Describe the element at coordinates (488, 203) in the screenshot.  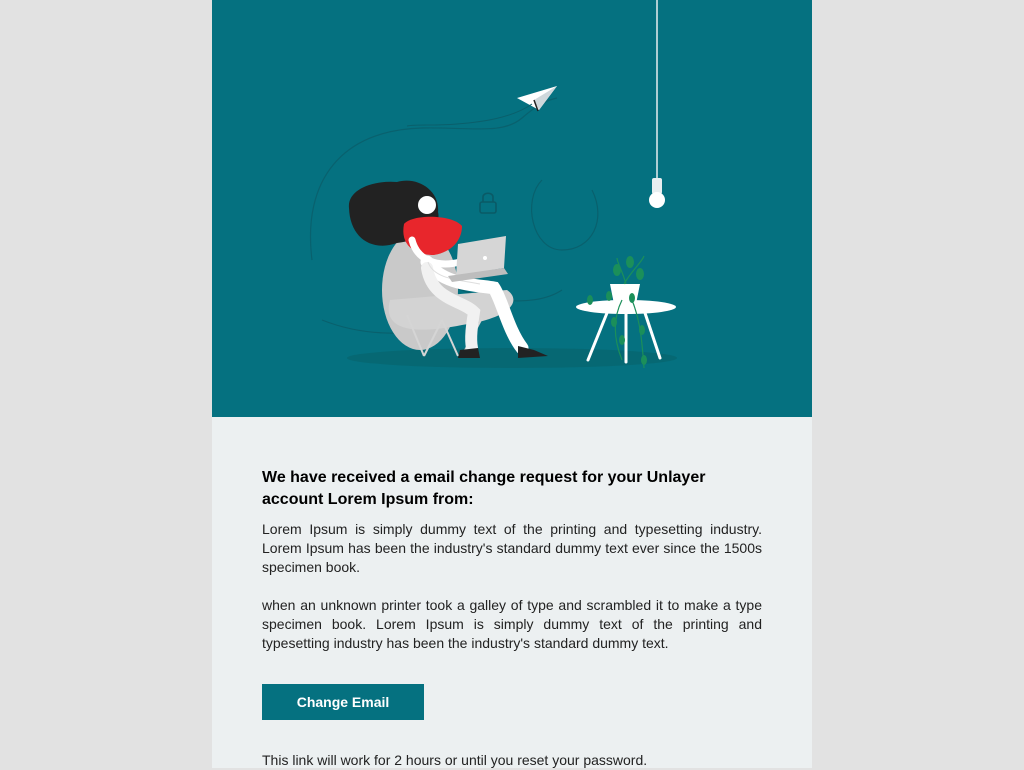
I see `lock-icon` at that location.